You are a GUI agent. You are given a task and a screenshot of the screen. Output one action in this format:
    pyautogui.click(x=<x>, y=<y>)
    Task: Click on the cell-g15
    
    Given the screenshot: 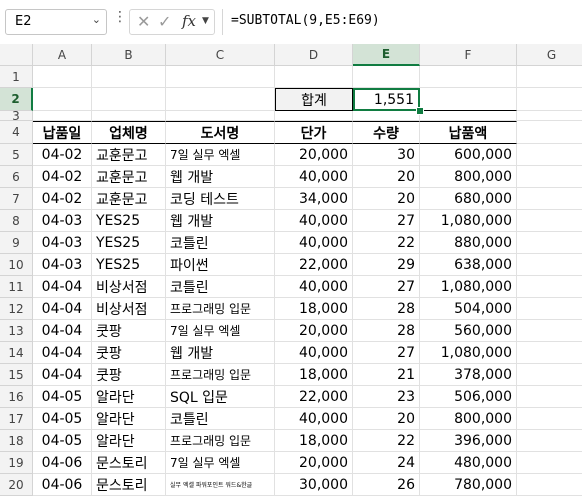 What is the action you would take?
    pyautogui.click(x=549, y=375)
    